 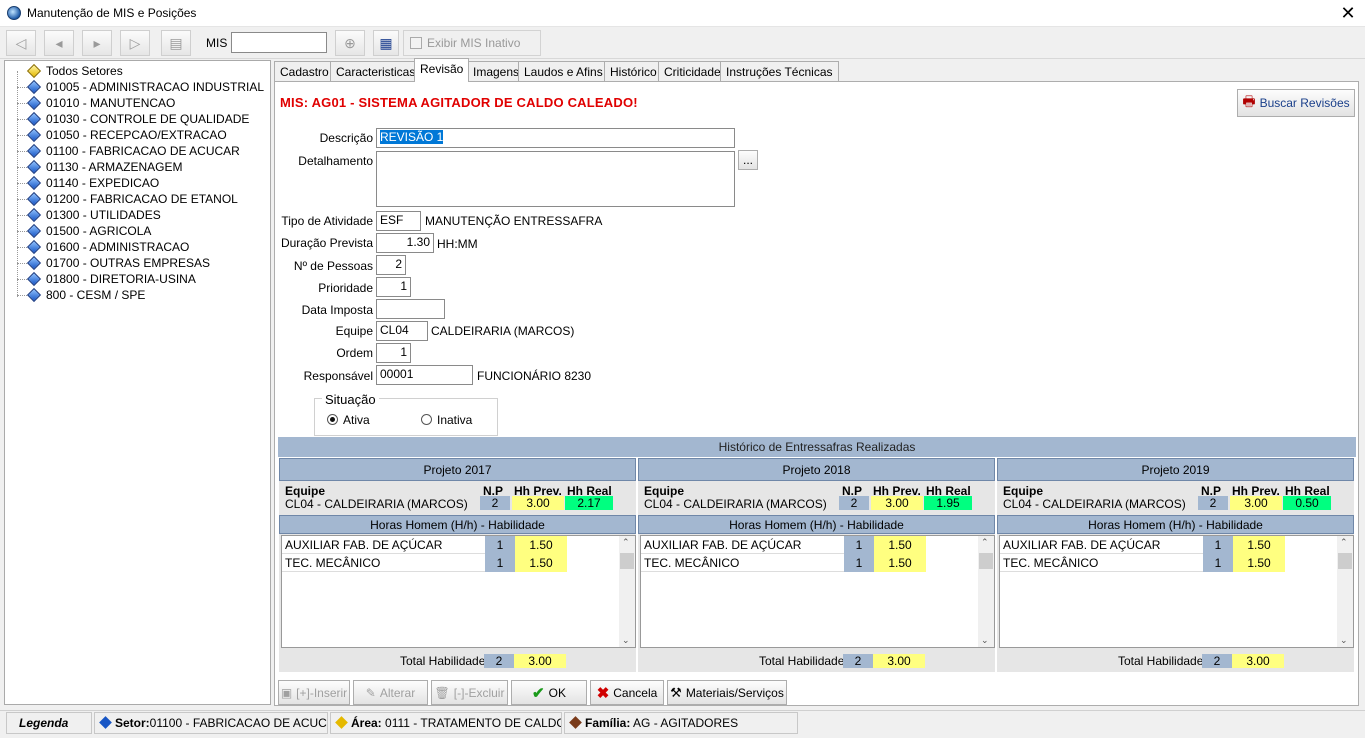 What do you see at coordinates (105, 722) in the screenshot?
I see `setor-icon` at bounding box center [105, 722].